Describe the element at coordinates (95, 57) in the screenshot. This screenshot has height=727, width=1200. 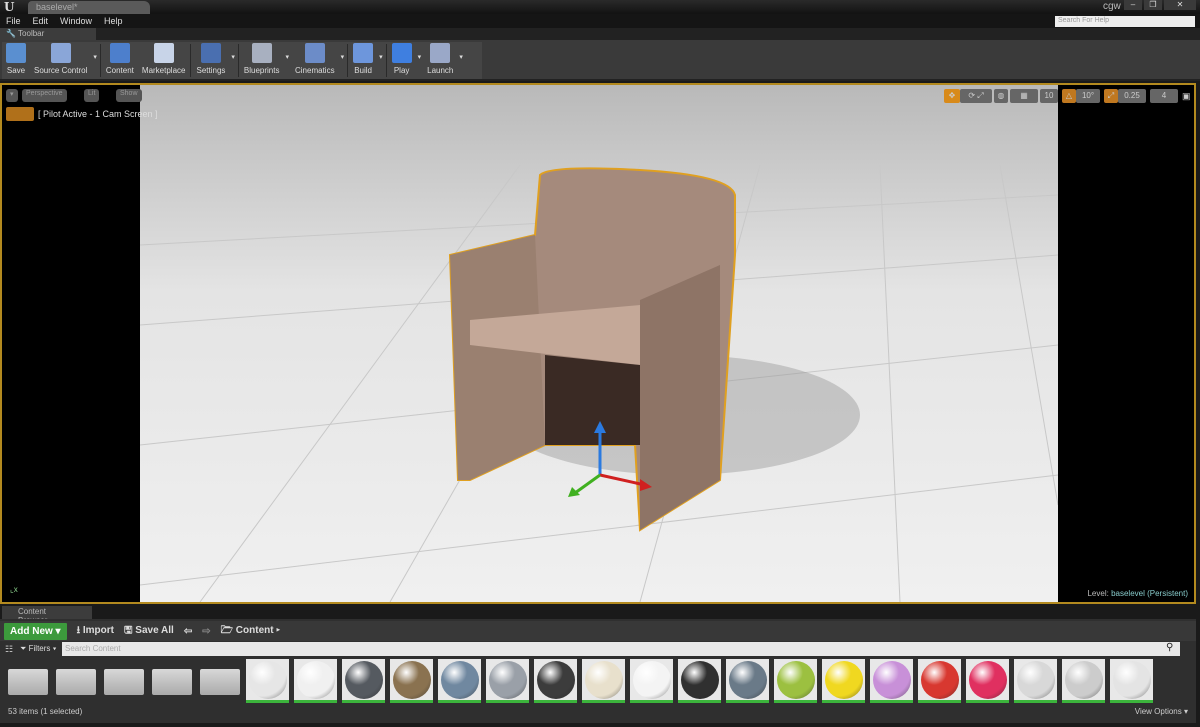
I see `source-control-dropdown-icon: ▾` at that location.